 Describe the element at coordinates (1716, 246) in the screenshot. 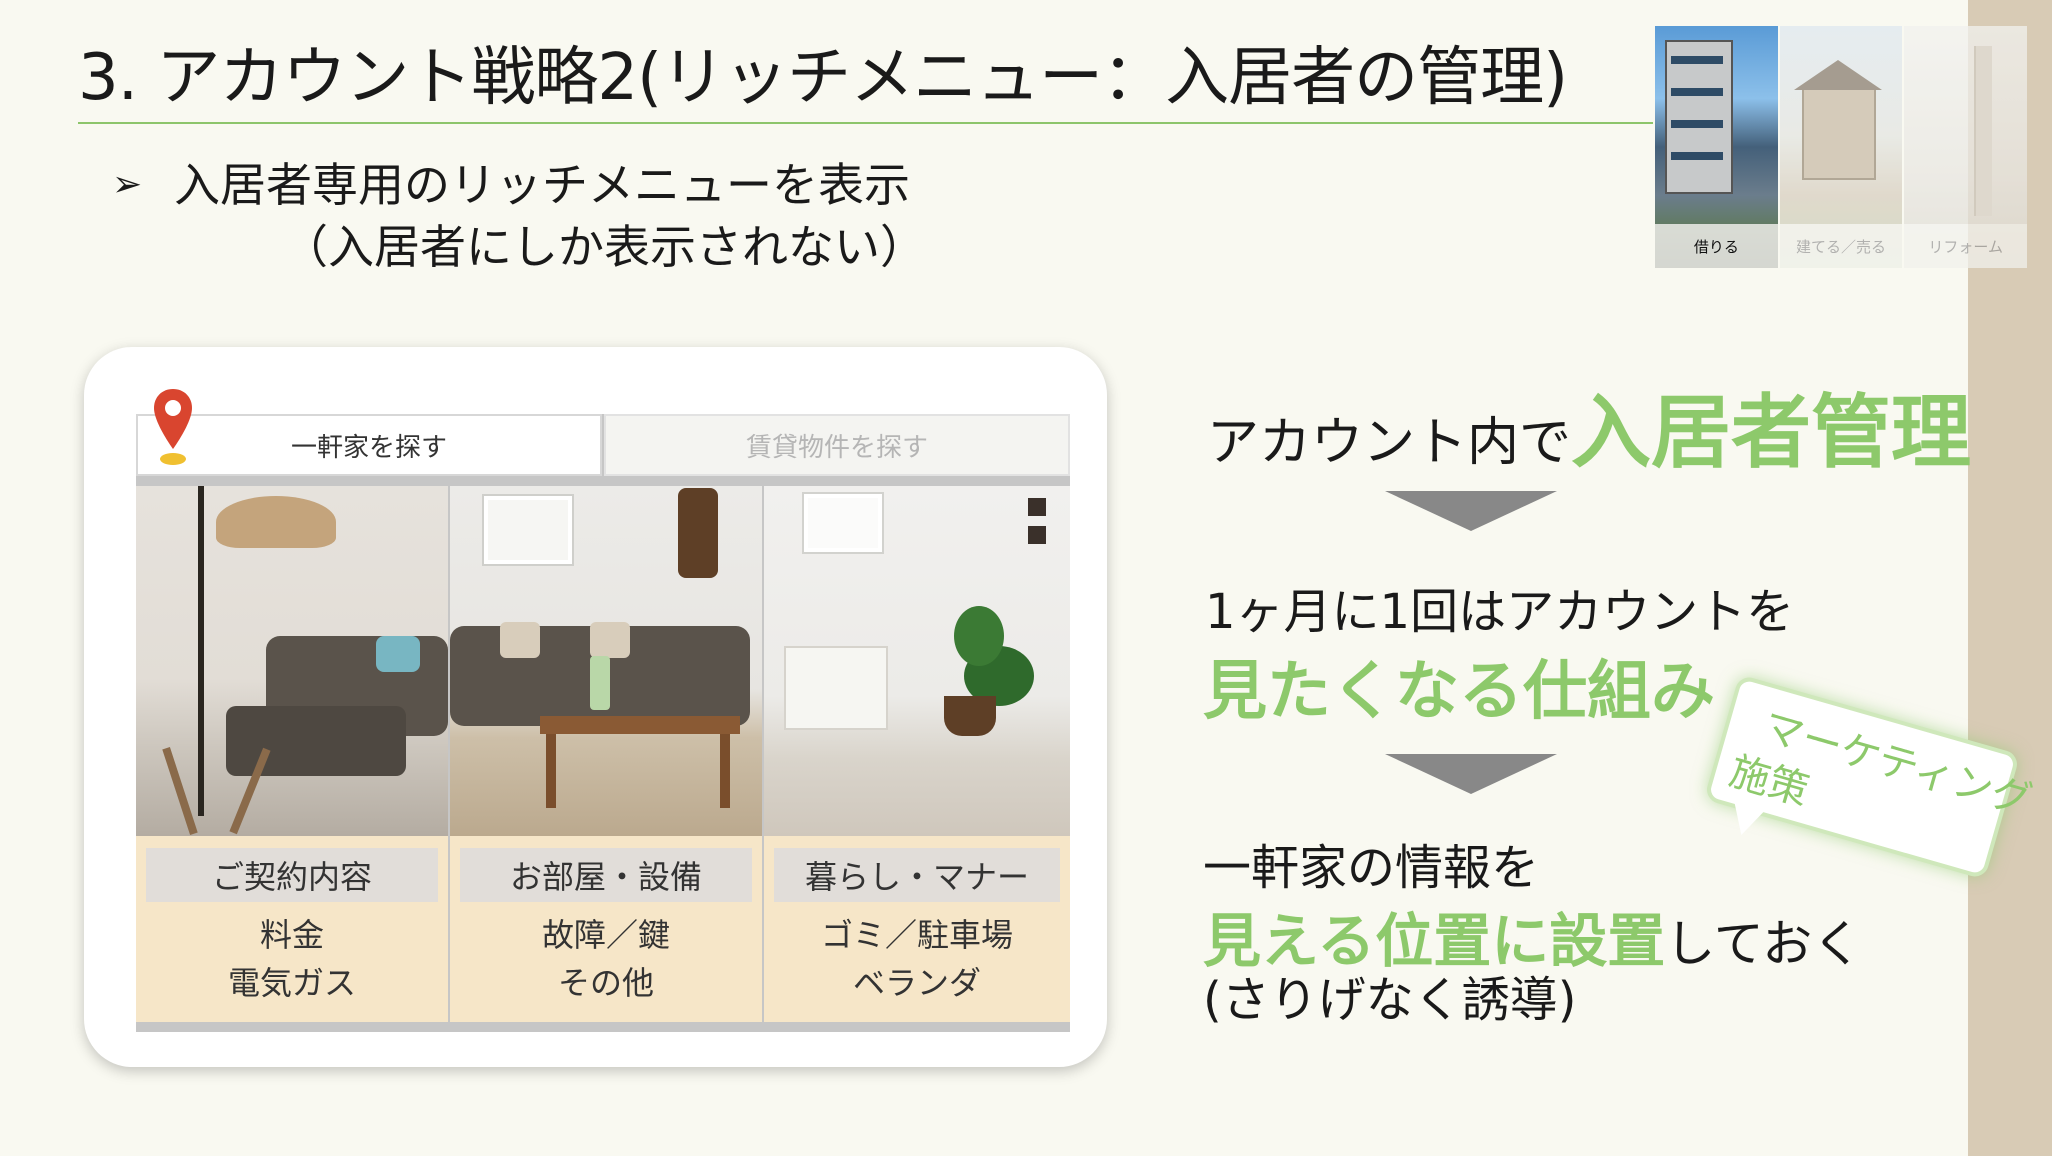

I see `thumbnail-label: 借りる` at that location.